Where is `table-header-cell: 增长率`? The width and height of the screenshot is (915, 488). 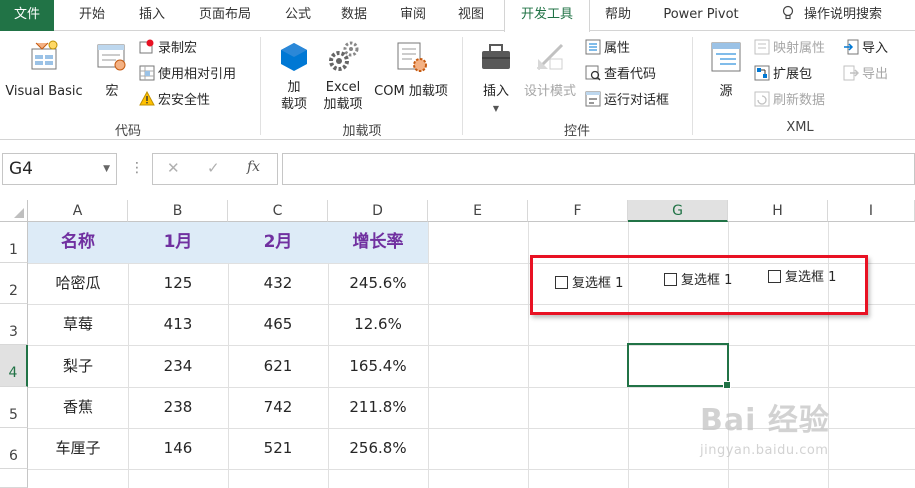 table-header-cell: 增长率 is located at coordinates (378, 242).